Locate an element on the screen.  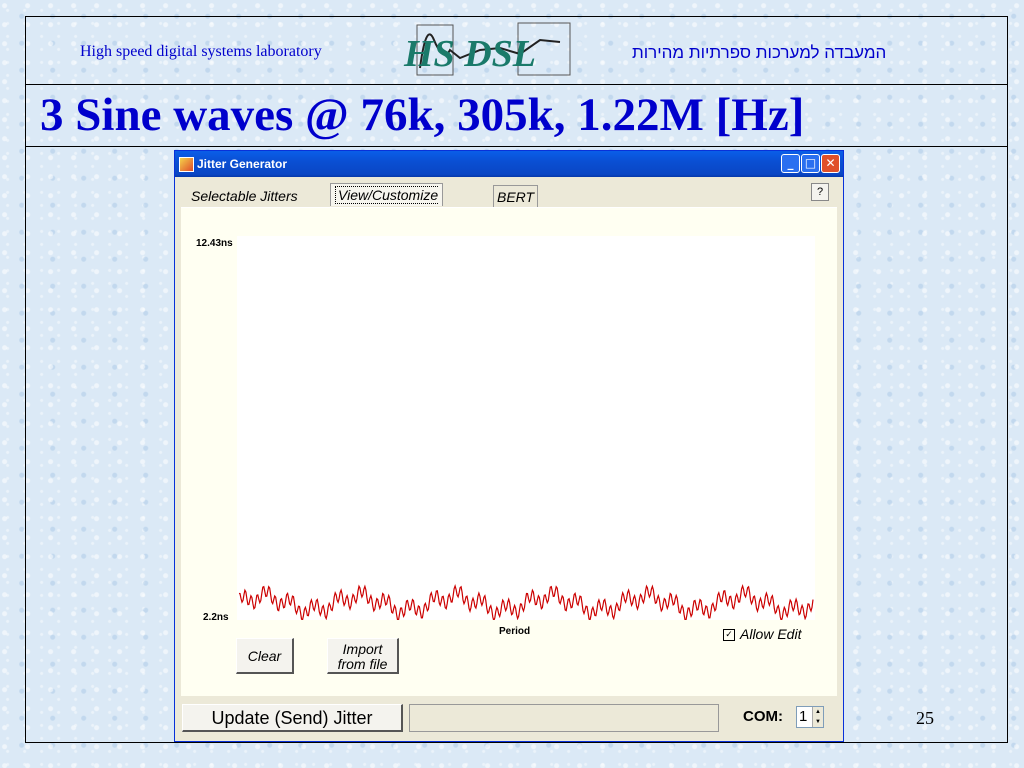
update-label: Update (Send) Jitter is located at coordinates (292, 718).